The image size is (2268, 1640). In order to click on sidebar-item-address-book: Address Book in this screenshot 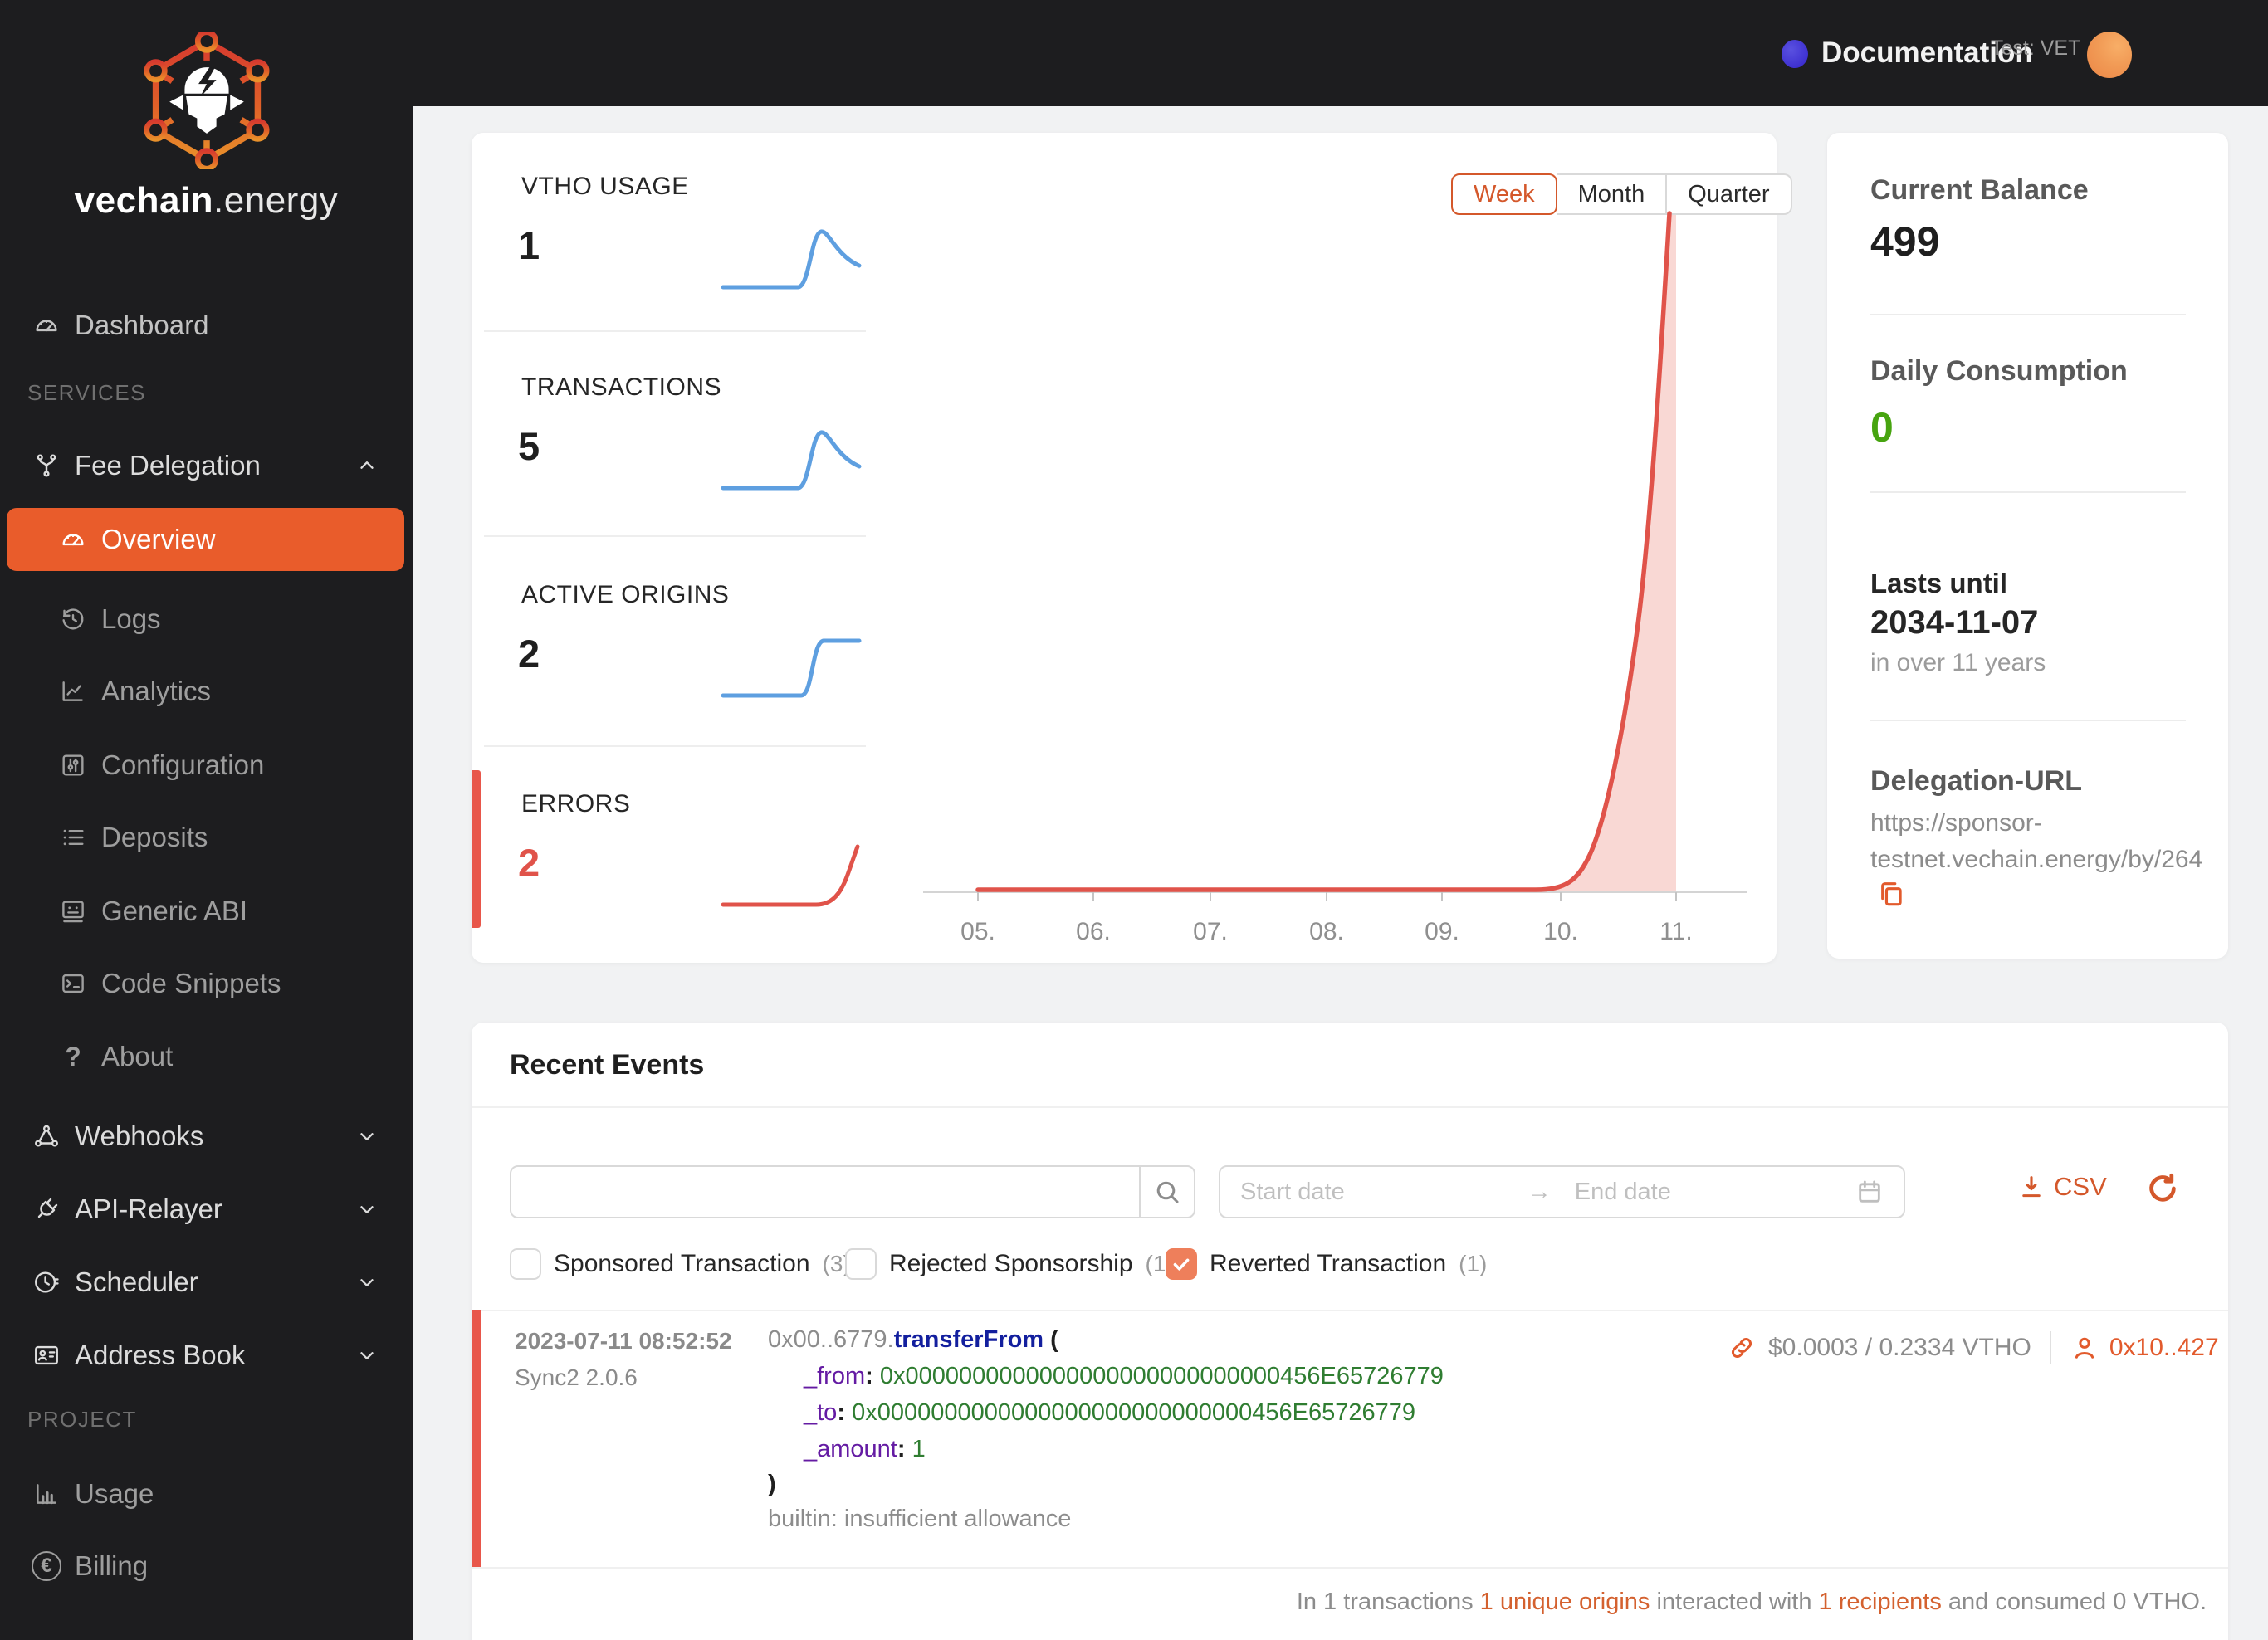, I will do `click(206, 1355)`.